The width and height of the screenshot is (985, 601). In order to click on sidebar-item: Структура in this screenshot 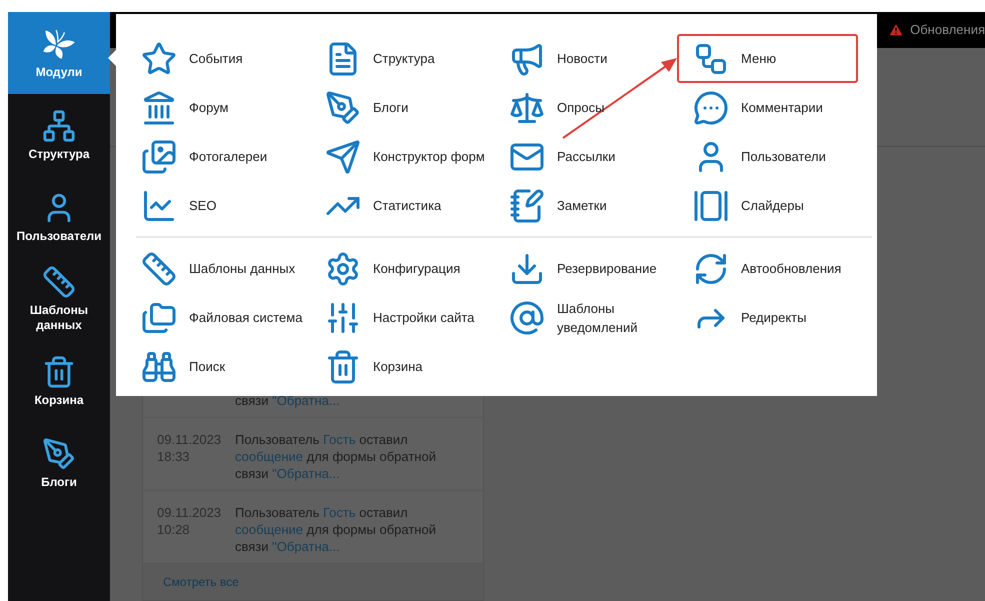, I will do `click(59, 135)`.